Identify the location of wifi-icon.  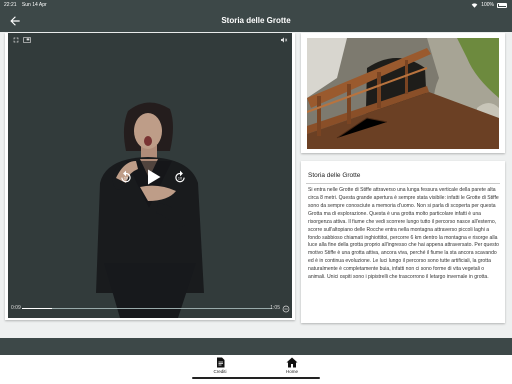
(474, 5).